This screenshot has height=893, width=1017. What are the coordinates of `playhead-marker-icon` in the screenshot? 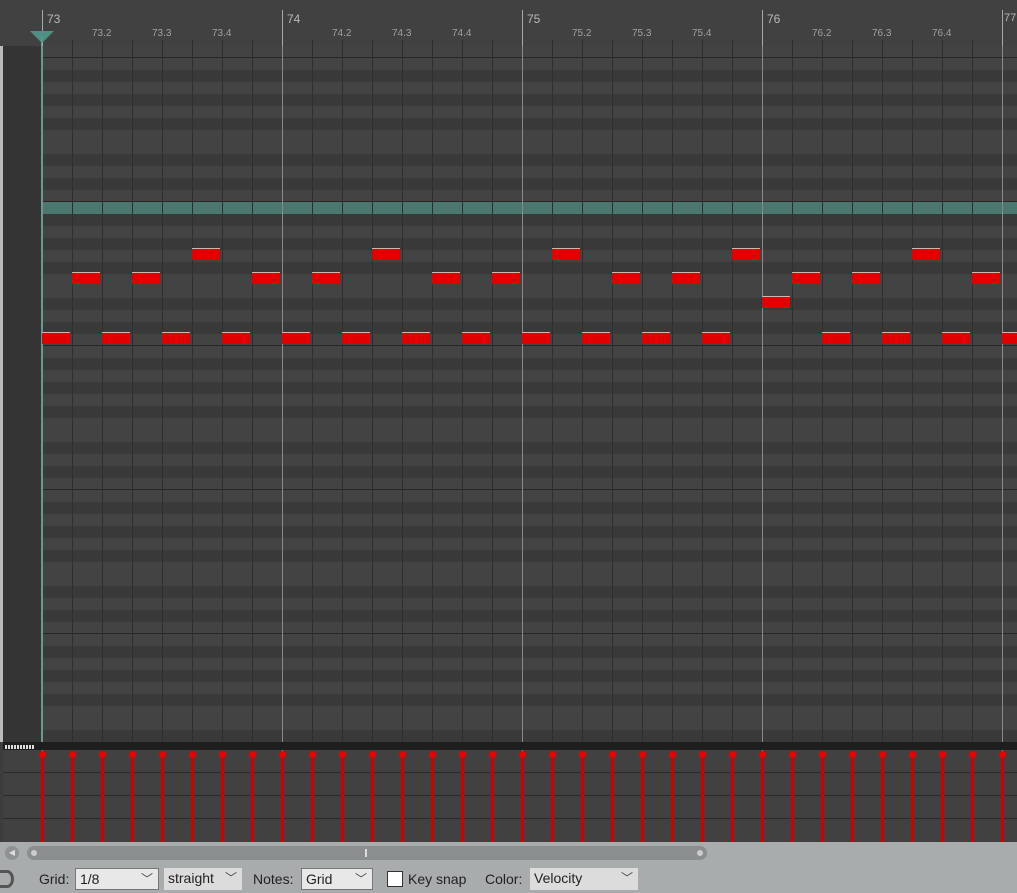 It's located at (42, 37).